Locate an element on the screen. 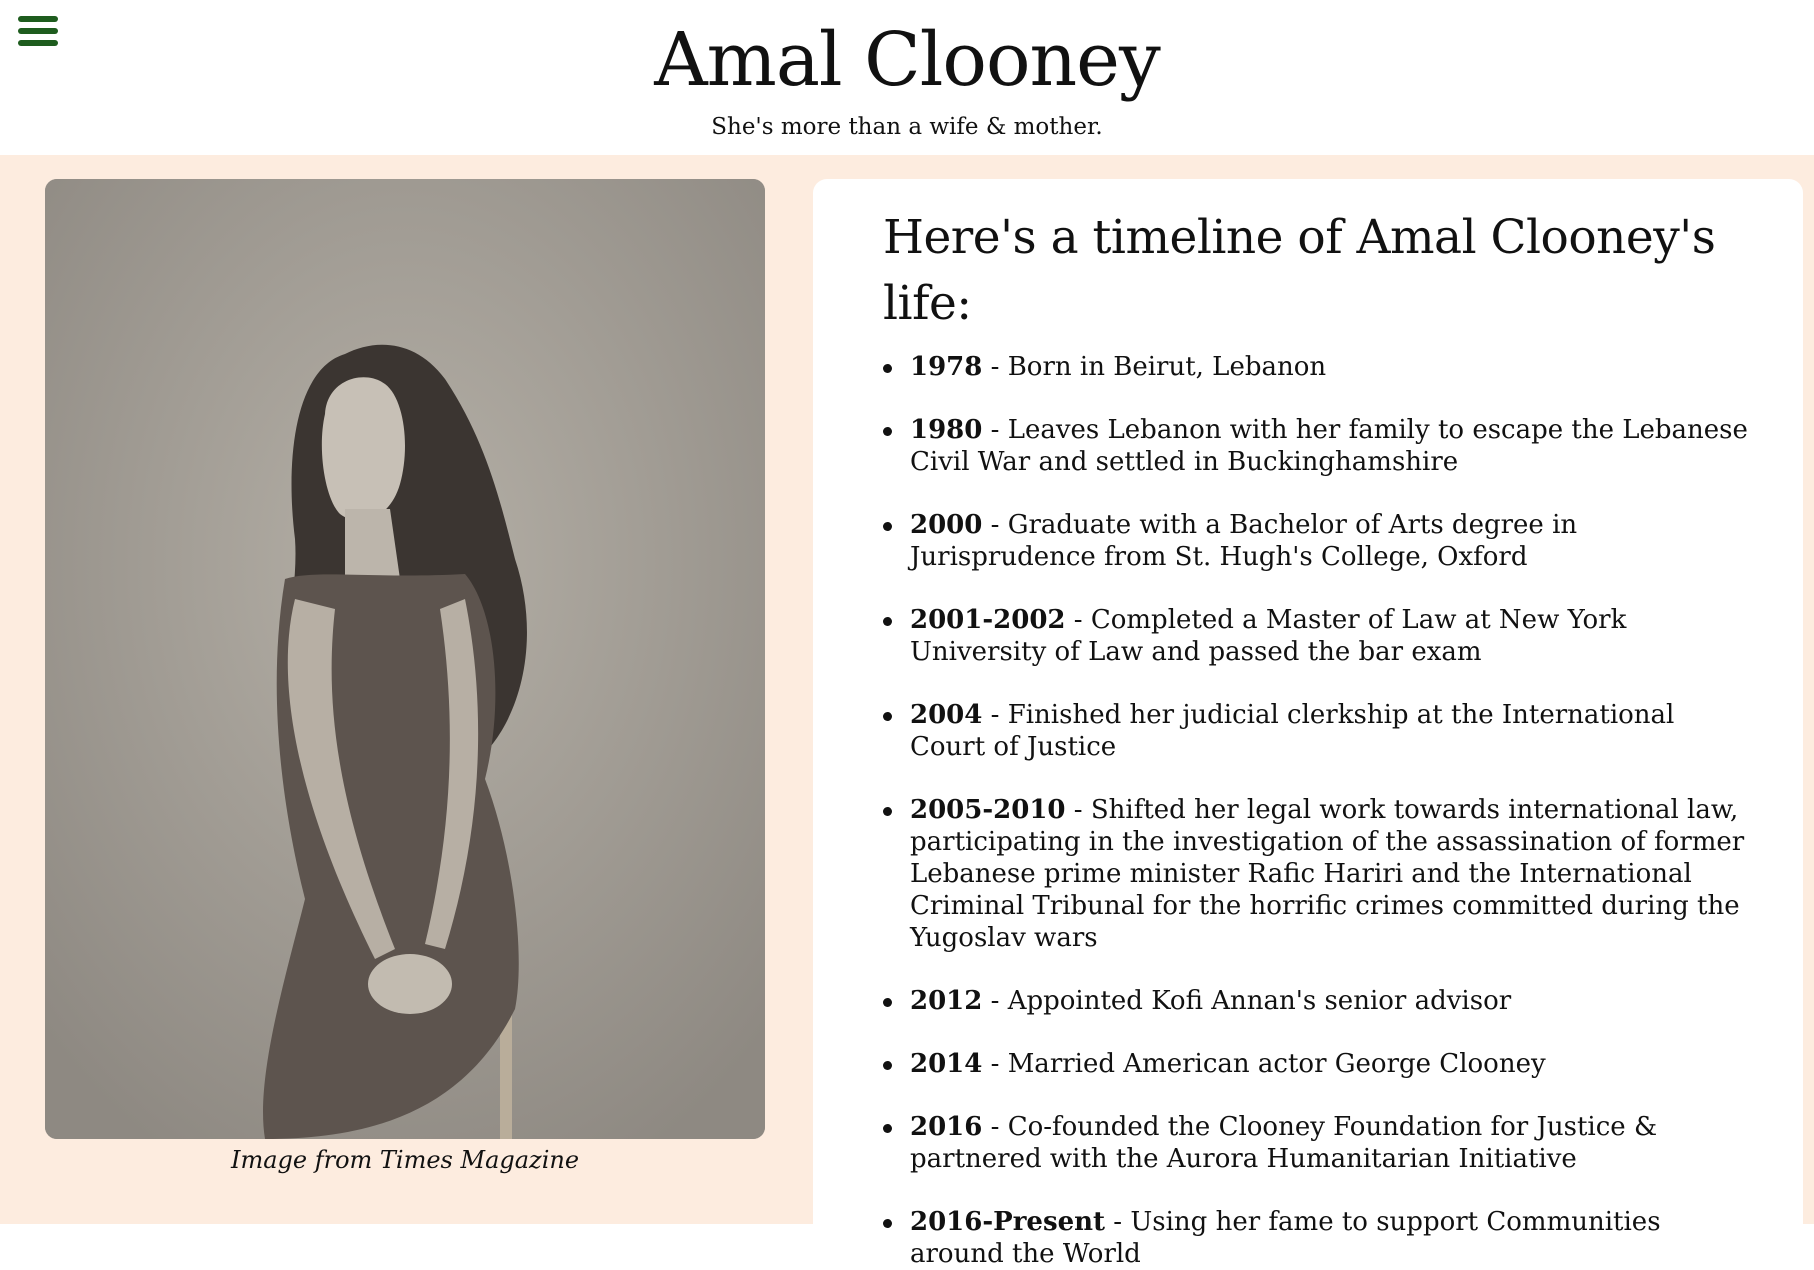 The height and width of the screenshot is (1270, 1814). timeline-text: - Appointed Kofi Annan's senior advisor is located at coordinates (1247, 1001).